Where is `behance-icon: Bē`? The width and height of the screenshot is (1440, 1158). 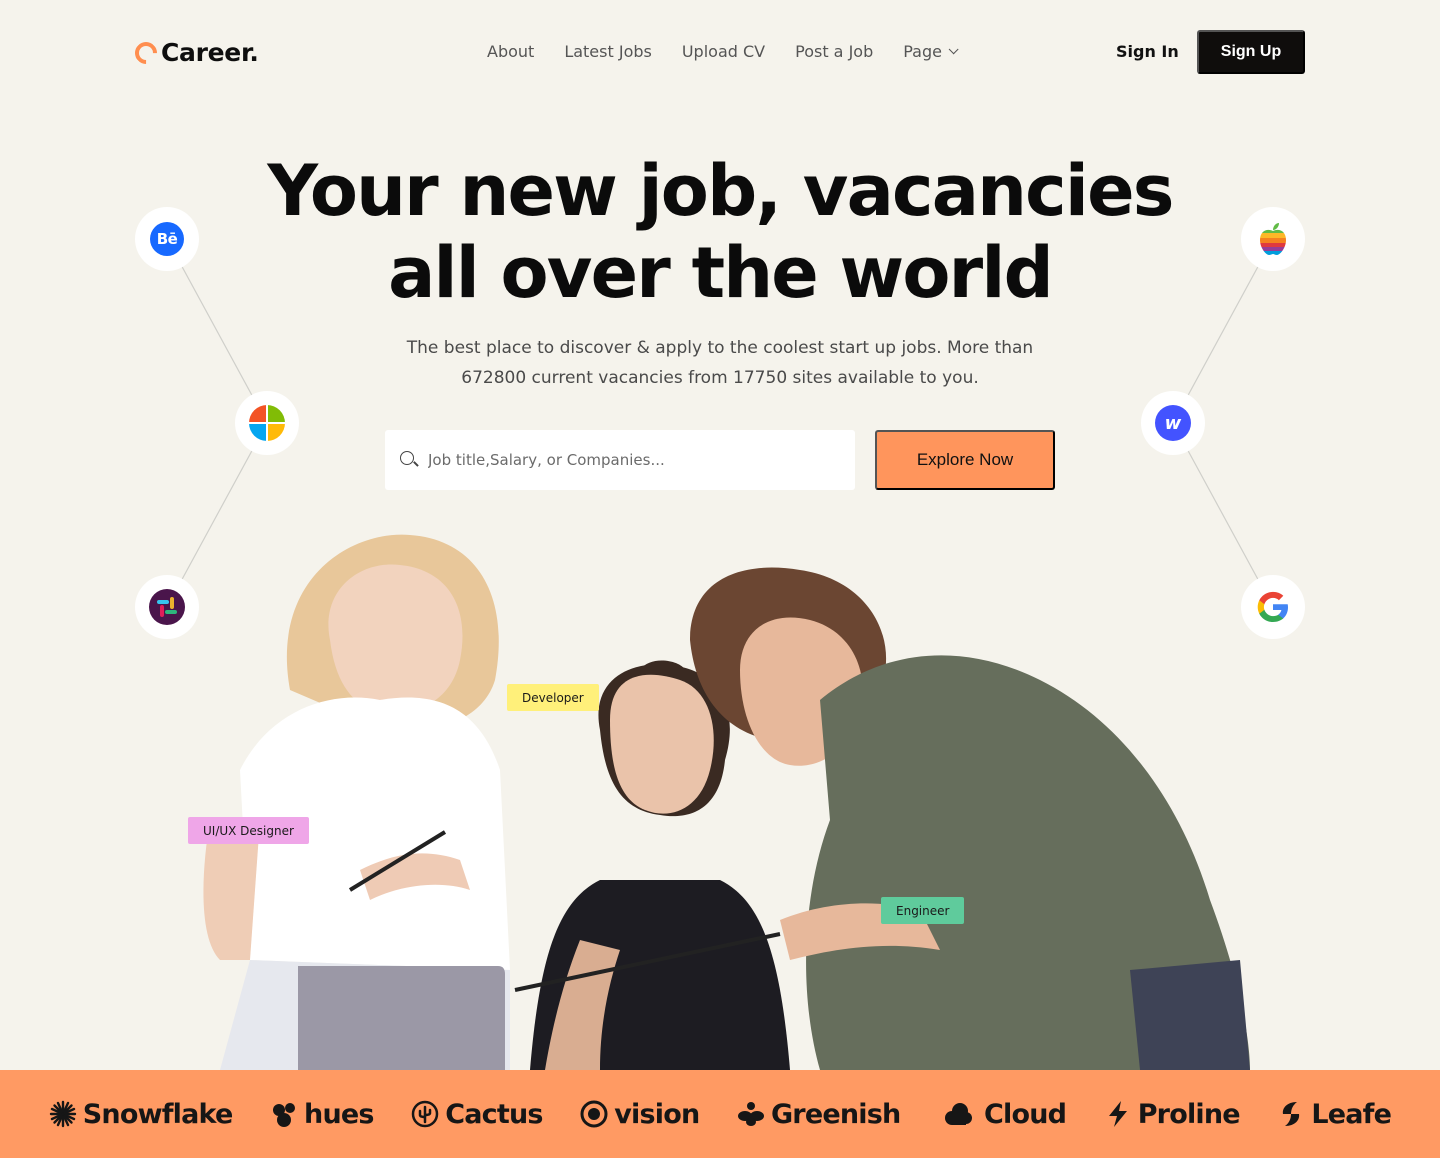
behance-icon: Bē is located at coordinates (167, 239).